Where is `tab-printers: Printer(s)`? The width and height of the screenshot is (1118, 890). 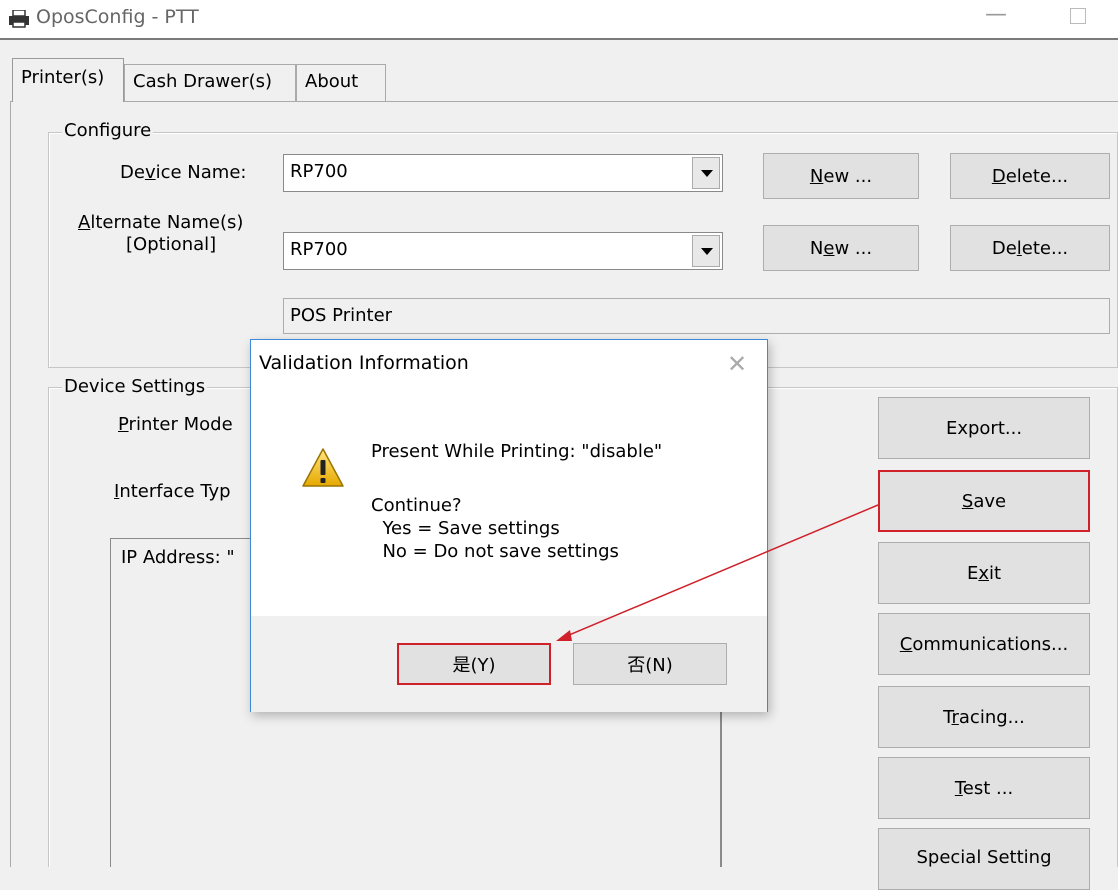 tab-printers: Printer(s) is located at coordinates (68, 80).